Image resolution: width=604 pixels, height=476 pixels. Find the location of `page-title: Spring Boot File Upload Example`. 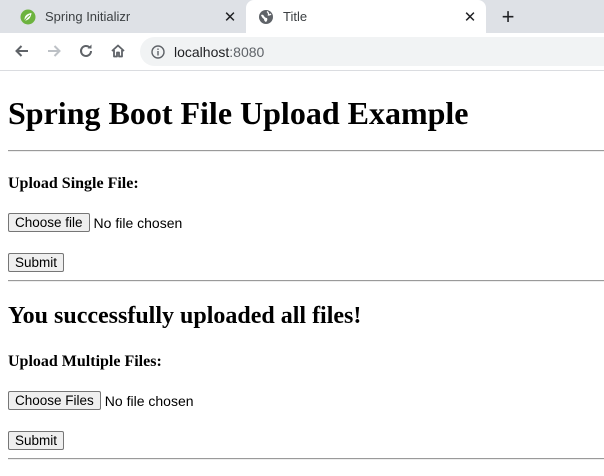

page-title: Spring Boot File Upload Example is located at coordinates (238, 113).